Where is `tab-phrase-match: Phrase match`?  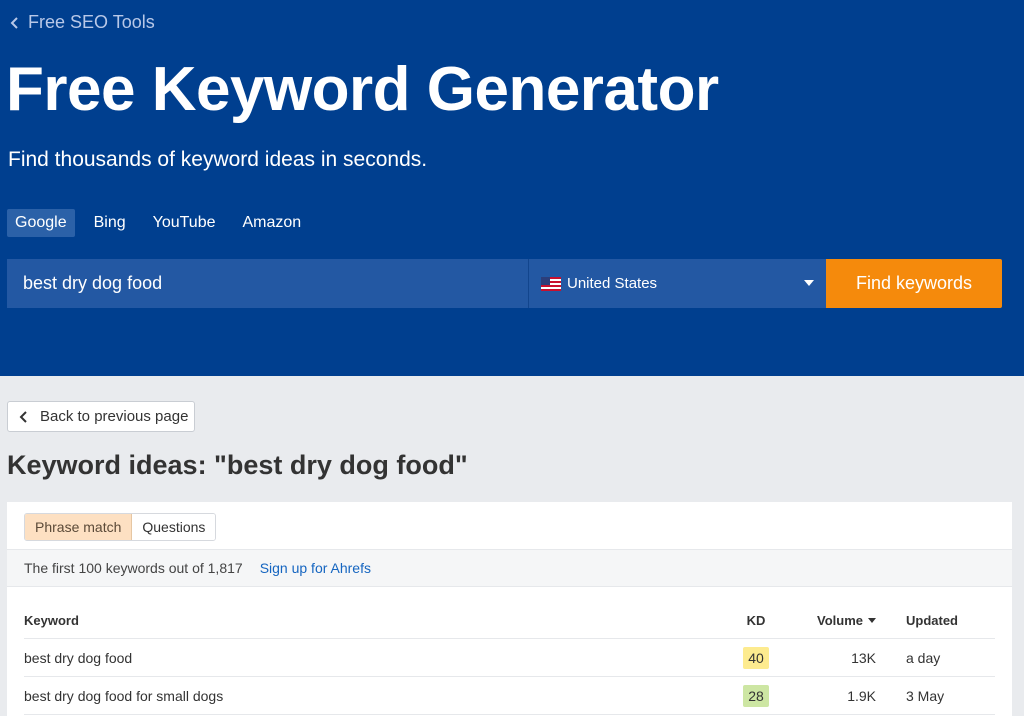
tab-phrase-match: Phrase match is located at coordinates (79, 527).